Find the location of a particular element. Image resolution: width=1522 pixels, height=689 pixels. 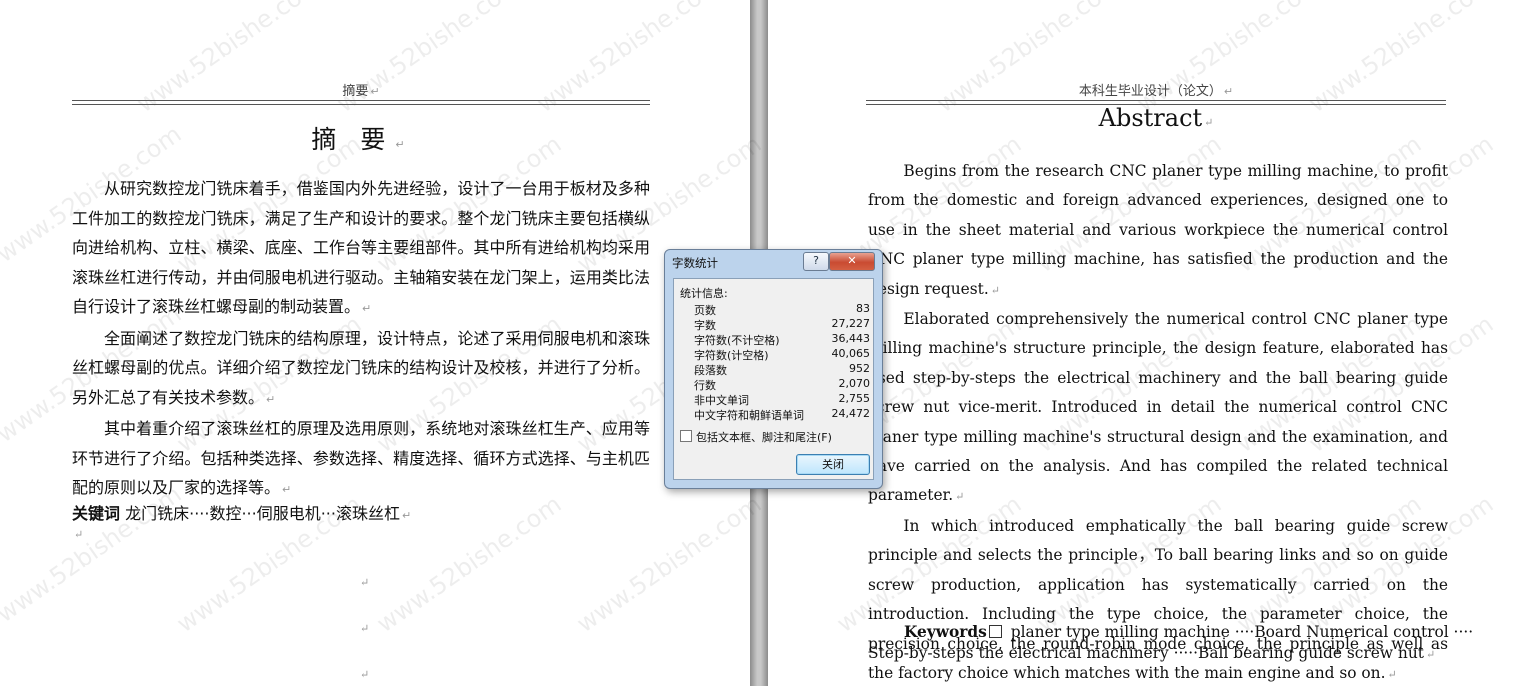

stats-heading: 统计信息: is located at coordinates (704, 293).